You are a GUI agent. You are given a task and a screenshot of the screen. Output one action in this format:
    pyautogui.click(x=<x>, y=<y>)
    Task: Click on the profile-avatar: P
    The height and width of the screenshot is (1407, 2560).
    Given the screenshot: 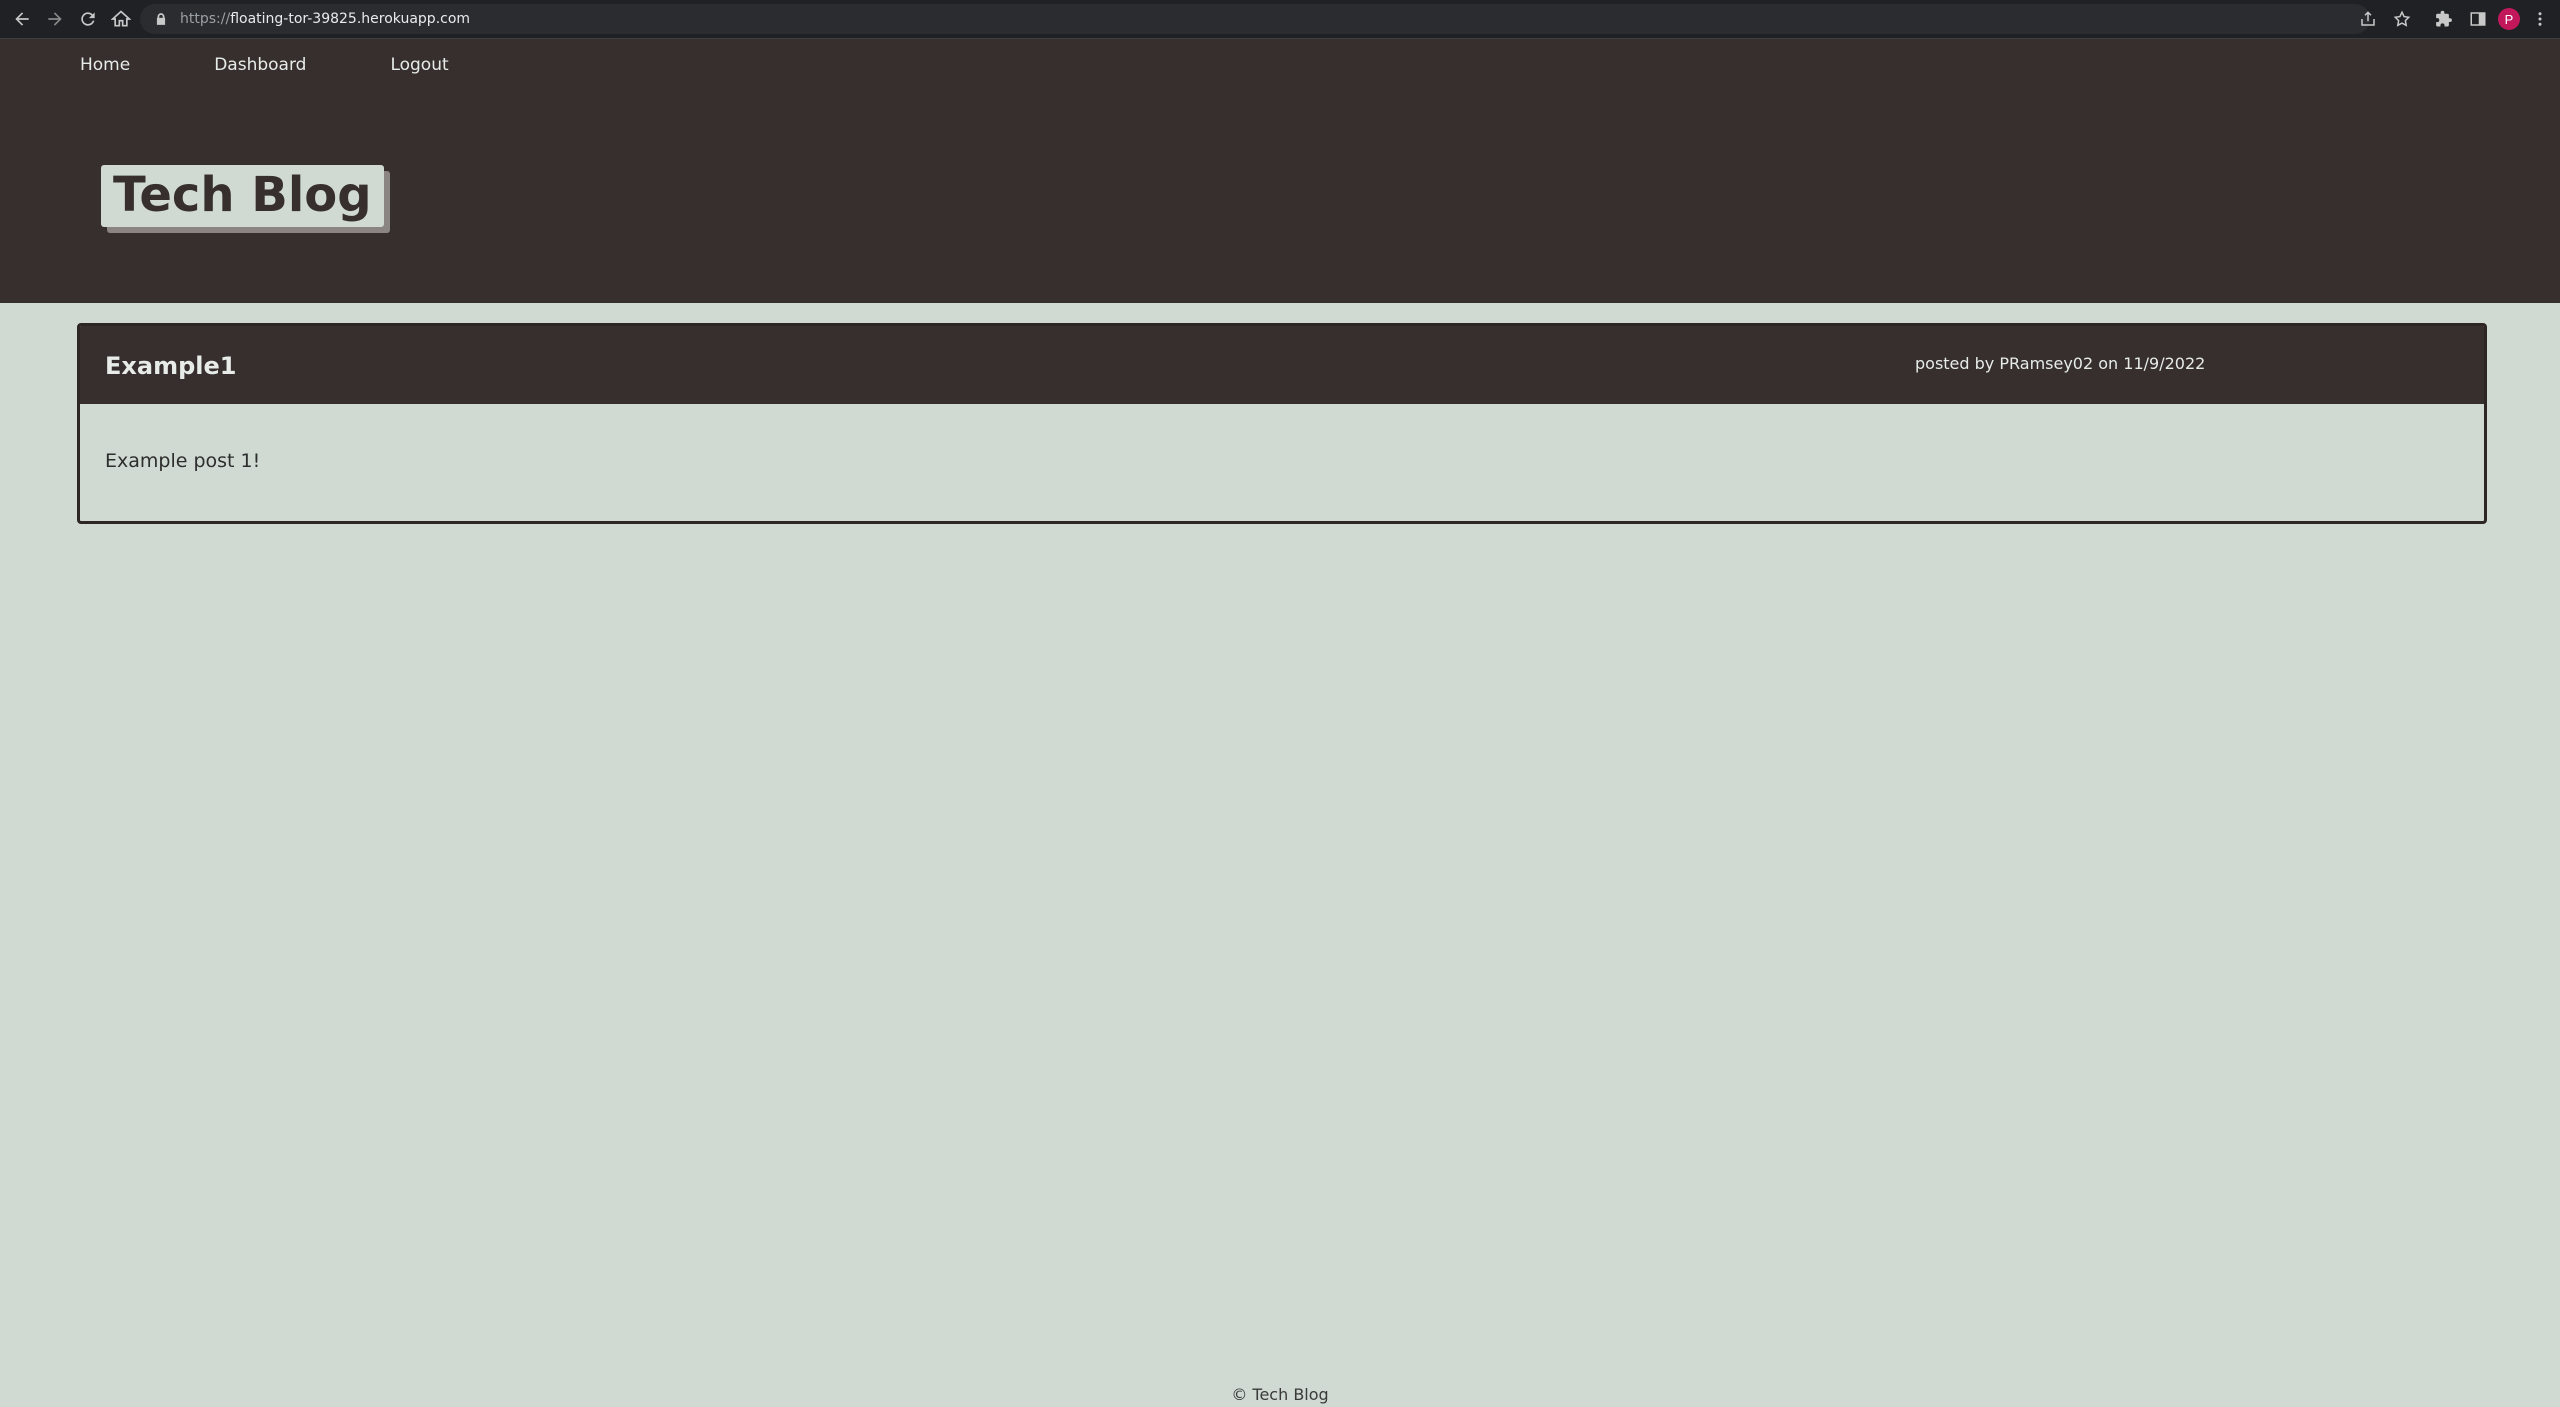 What is the action you would take?
    pyautogui.click(x=2509, y=19)
    